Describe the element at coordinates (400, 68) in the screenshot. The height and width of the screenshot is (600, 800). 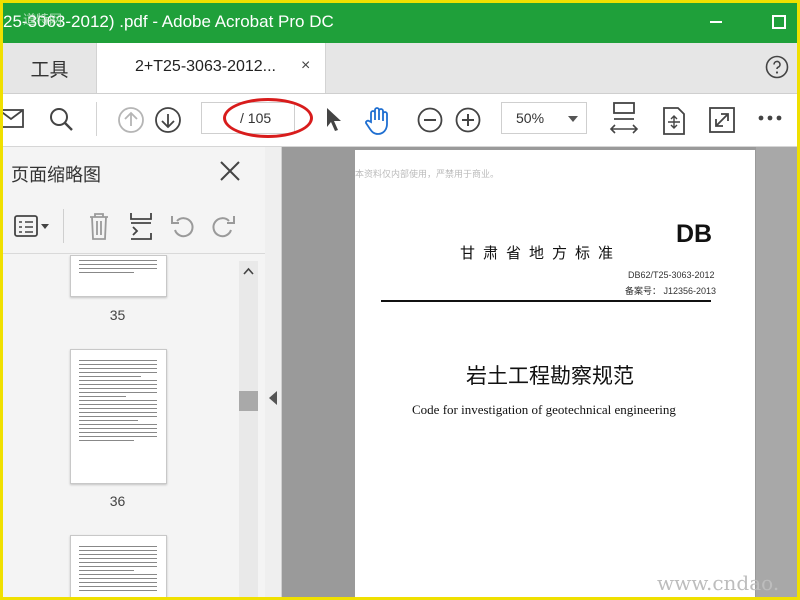
I see `tab-bar: 工具 2+T25-3063-2012... ×` at that location.